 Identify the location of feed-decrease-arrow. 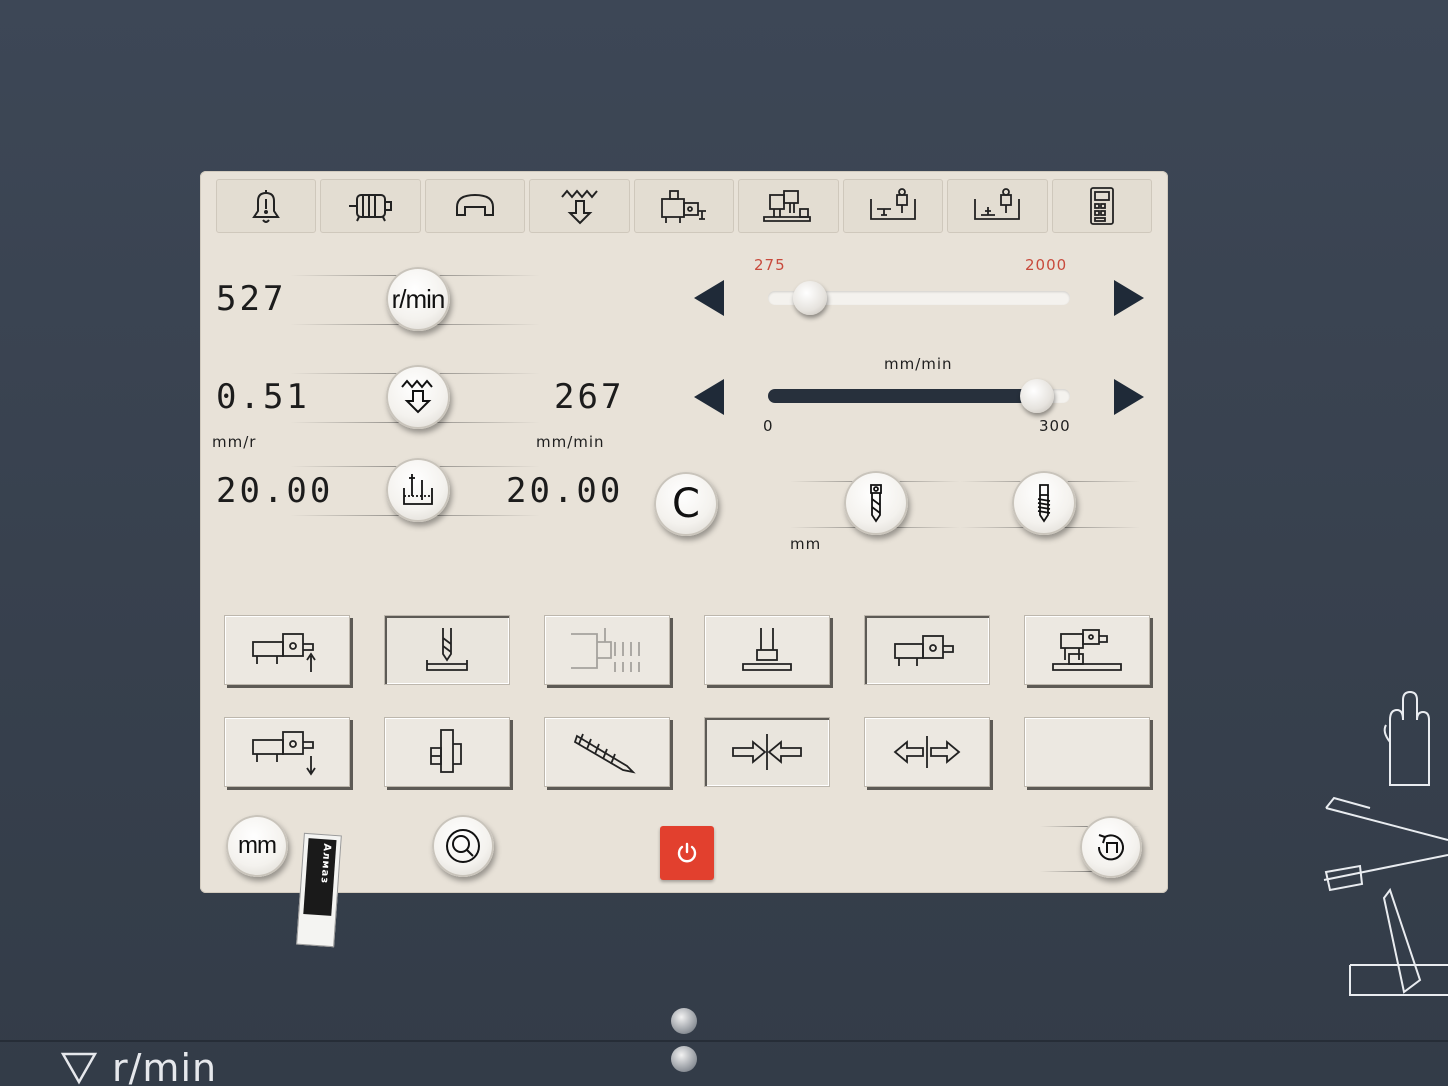
(709, 397).